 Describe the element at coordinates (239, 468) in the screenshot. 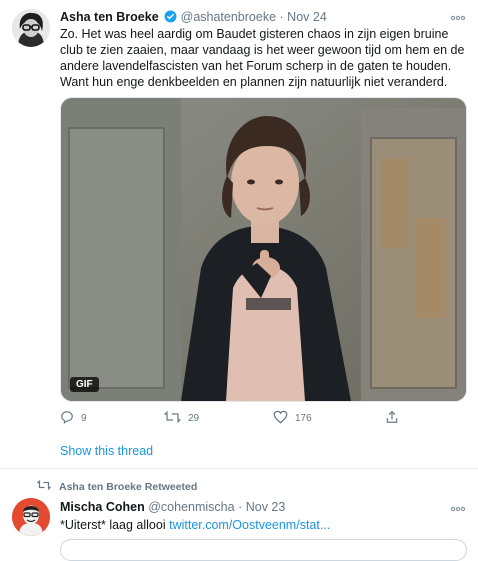

I see `tweet-divider` at that location.